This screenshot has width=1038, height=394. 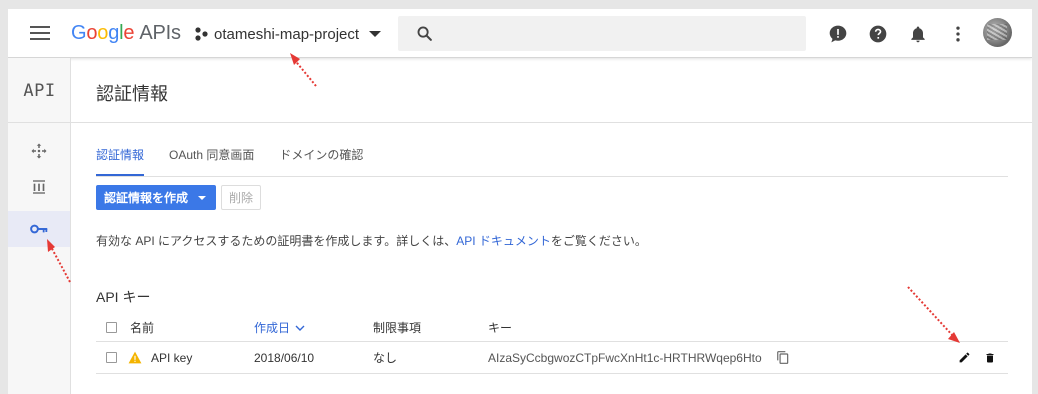 What do you see at coordinates (39, 91) in the screenshot?
I see `rail-api-label: API` at bounding box center [39, 91].